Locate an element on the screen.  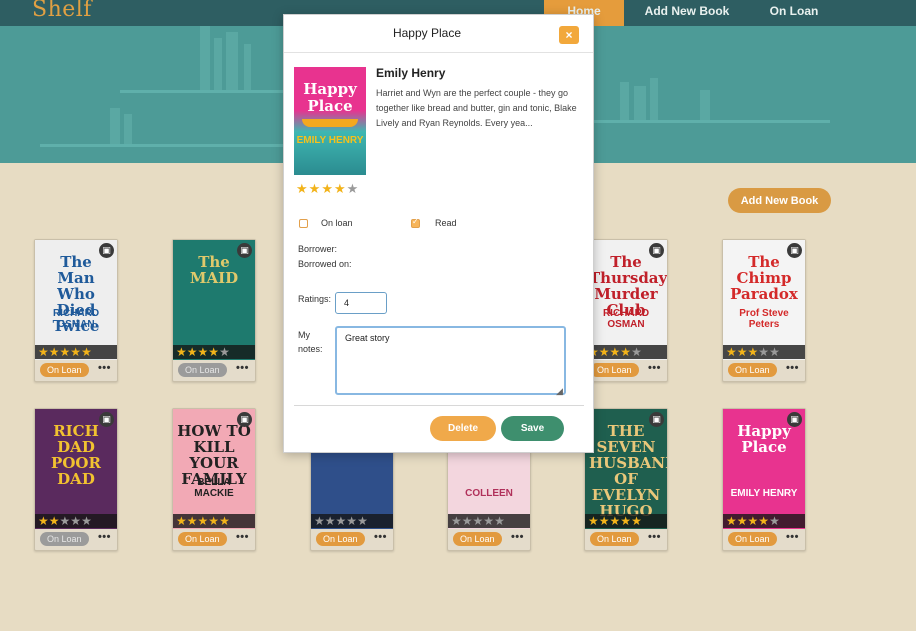
book-cover-author: BELLA MACKIE is located at coordinates (214, 488).